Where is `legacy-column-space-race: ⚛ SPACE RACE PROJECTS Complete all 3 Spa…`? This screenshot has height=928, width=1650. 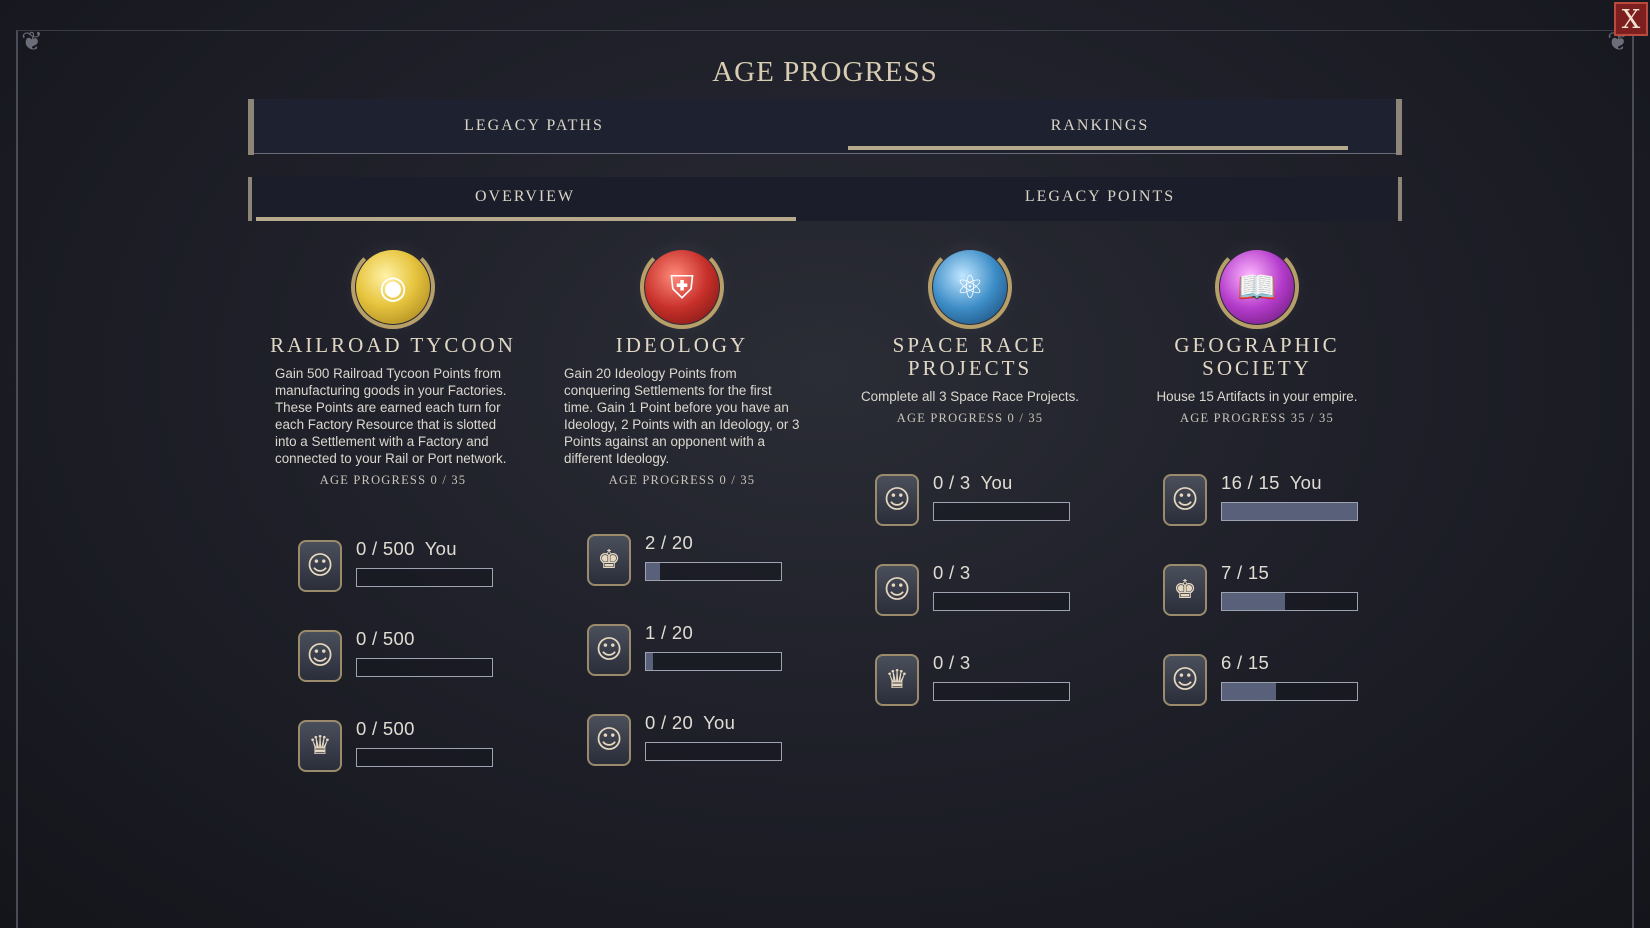 legacy-column-space-race: ⚛ SPACE RACE PROJECTS Complete all 3 Spa… is located at coordinates (970, 335).